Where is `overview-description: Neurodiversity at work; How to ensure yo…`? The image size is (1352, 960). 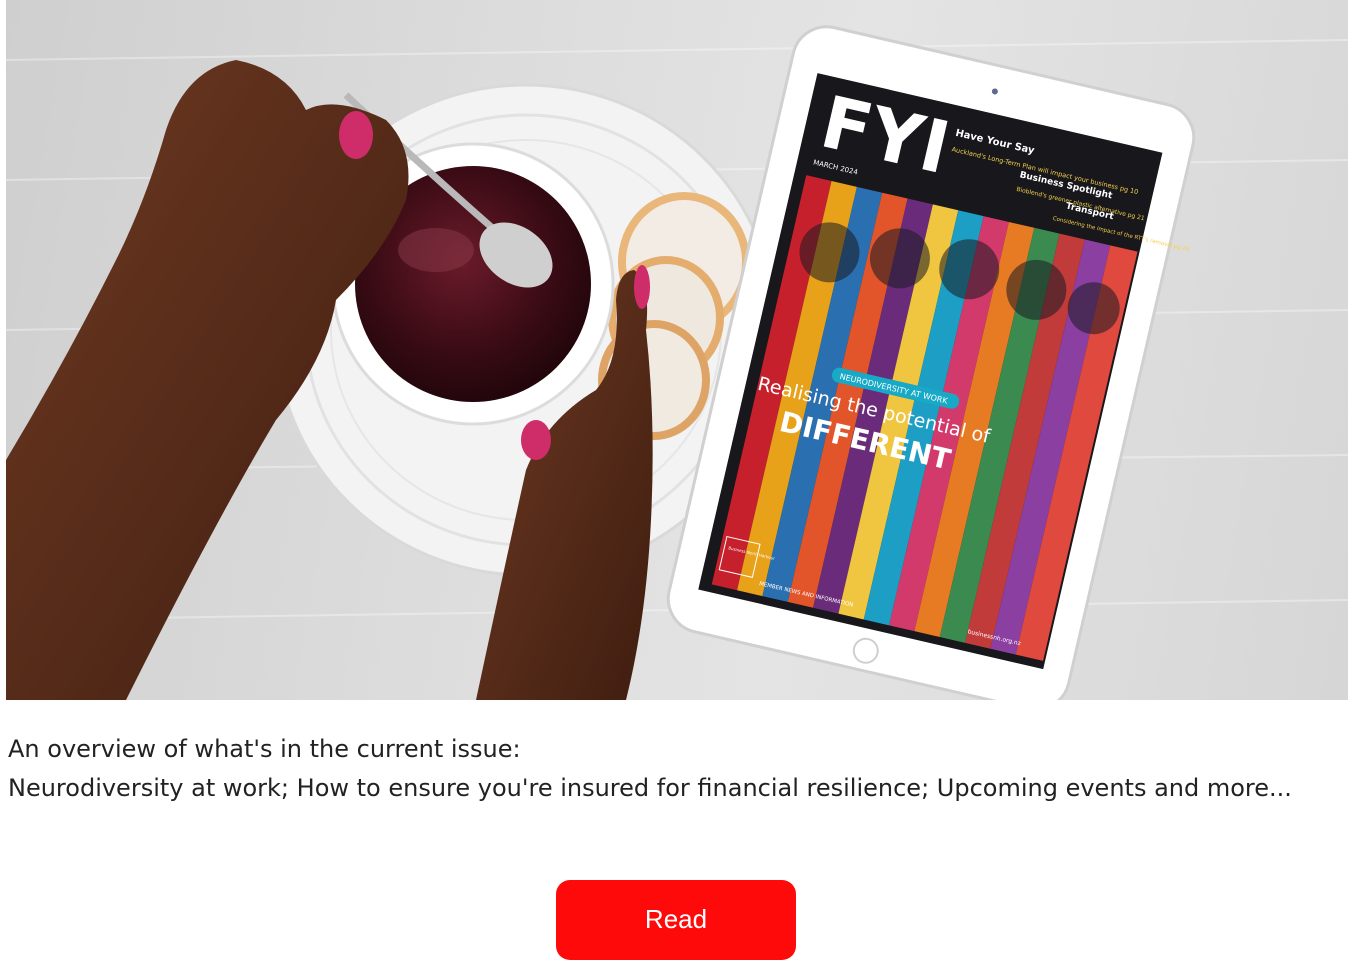
overview-description: Neurodiversity at work; How to ensure yo… is located at coordinates (650, 788).